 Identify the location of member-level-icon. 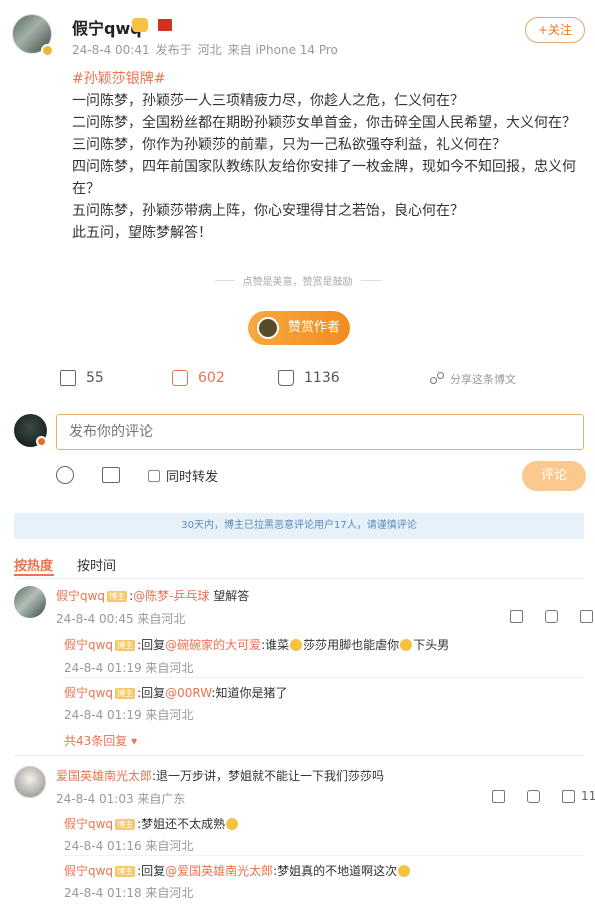
(140, 25).